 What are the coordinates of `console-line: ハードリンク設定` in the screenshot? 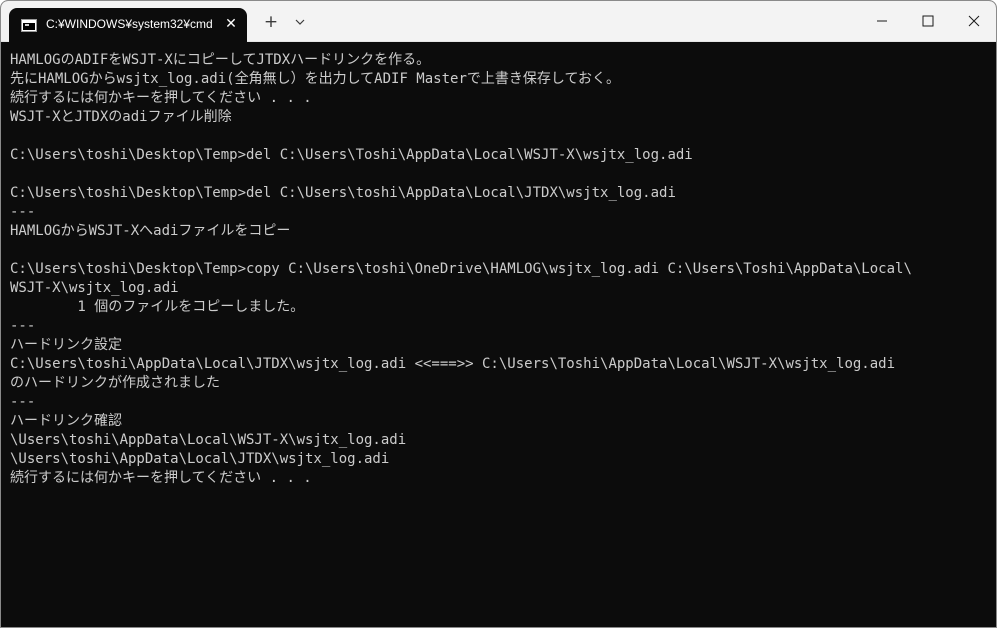 It's located at (66, 345).